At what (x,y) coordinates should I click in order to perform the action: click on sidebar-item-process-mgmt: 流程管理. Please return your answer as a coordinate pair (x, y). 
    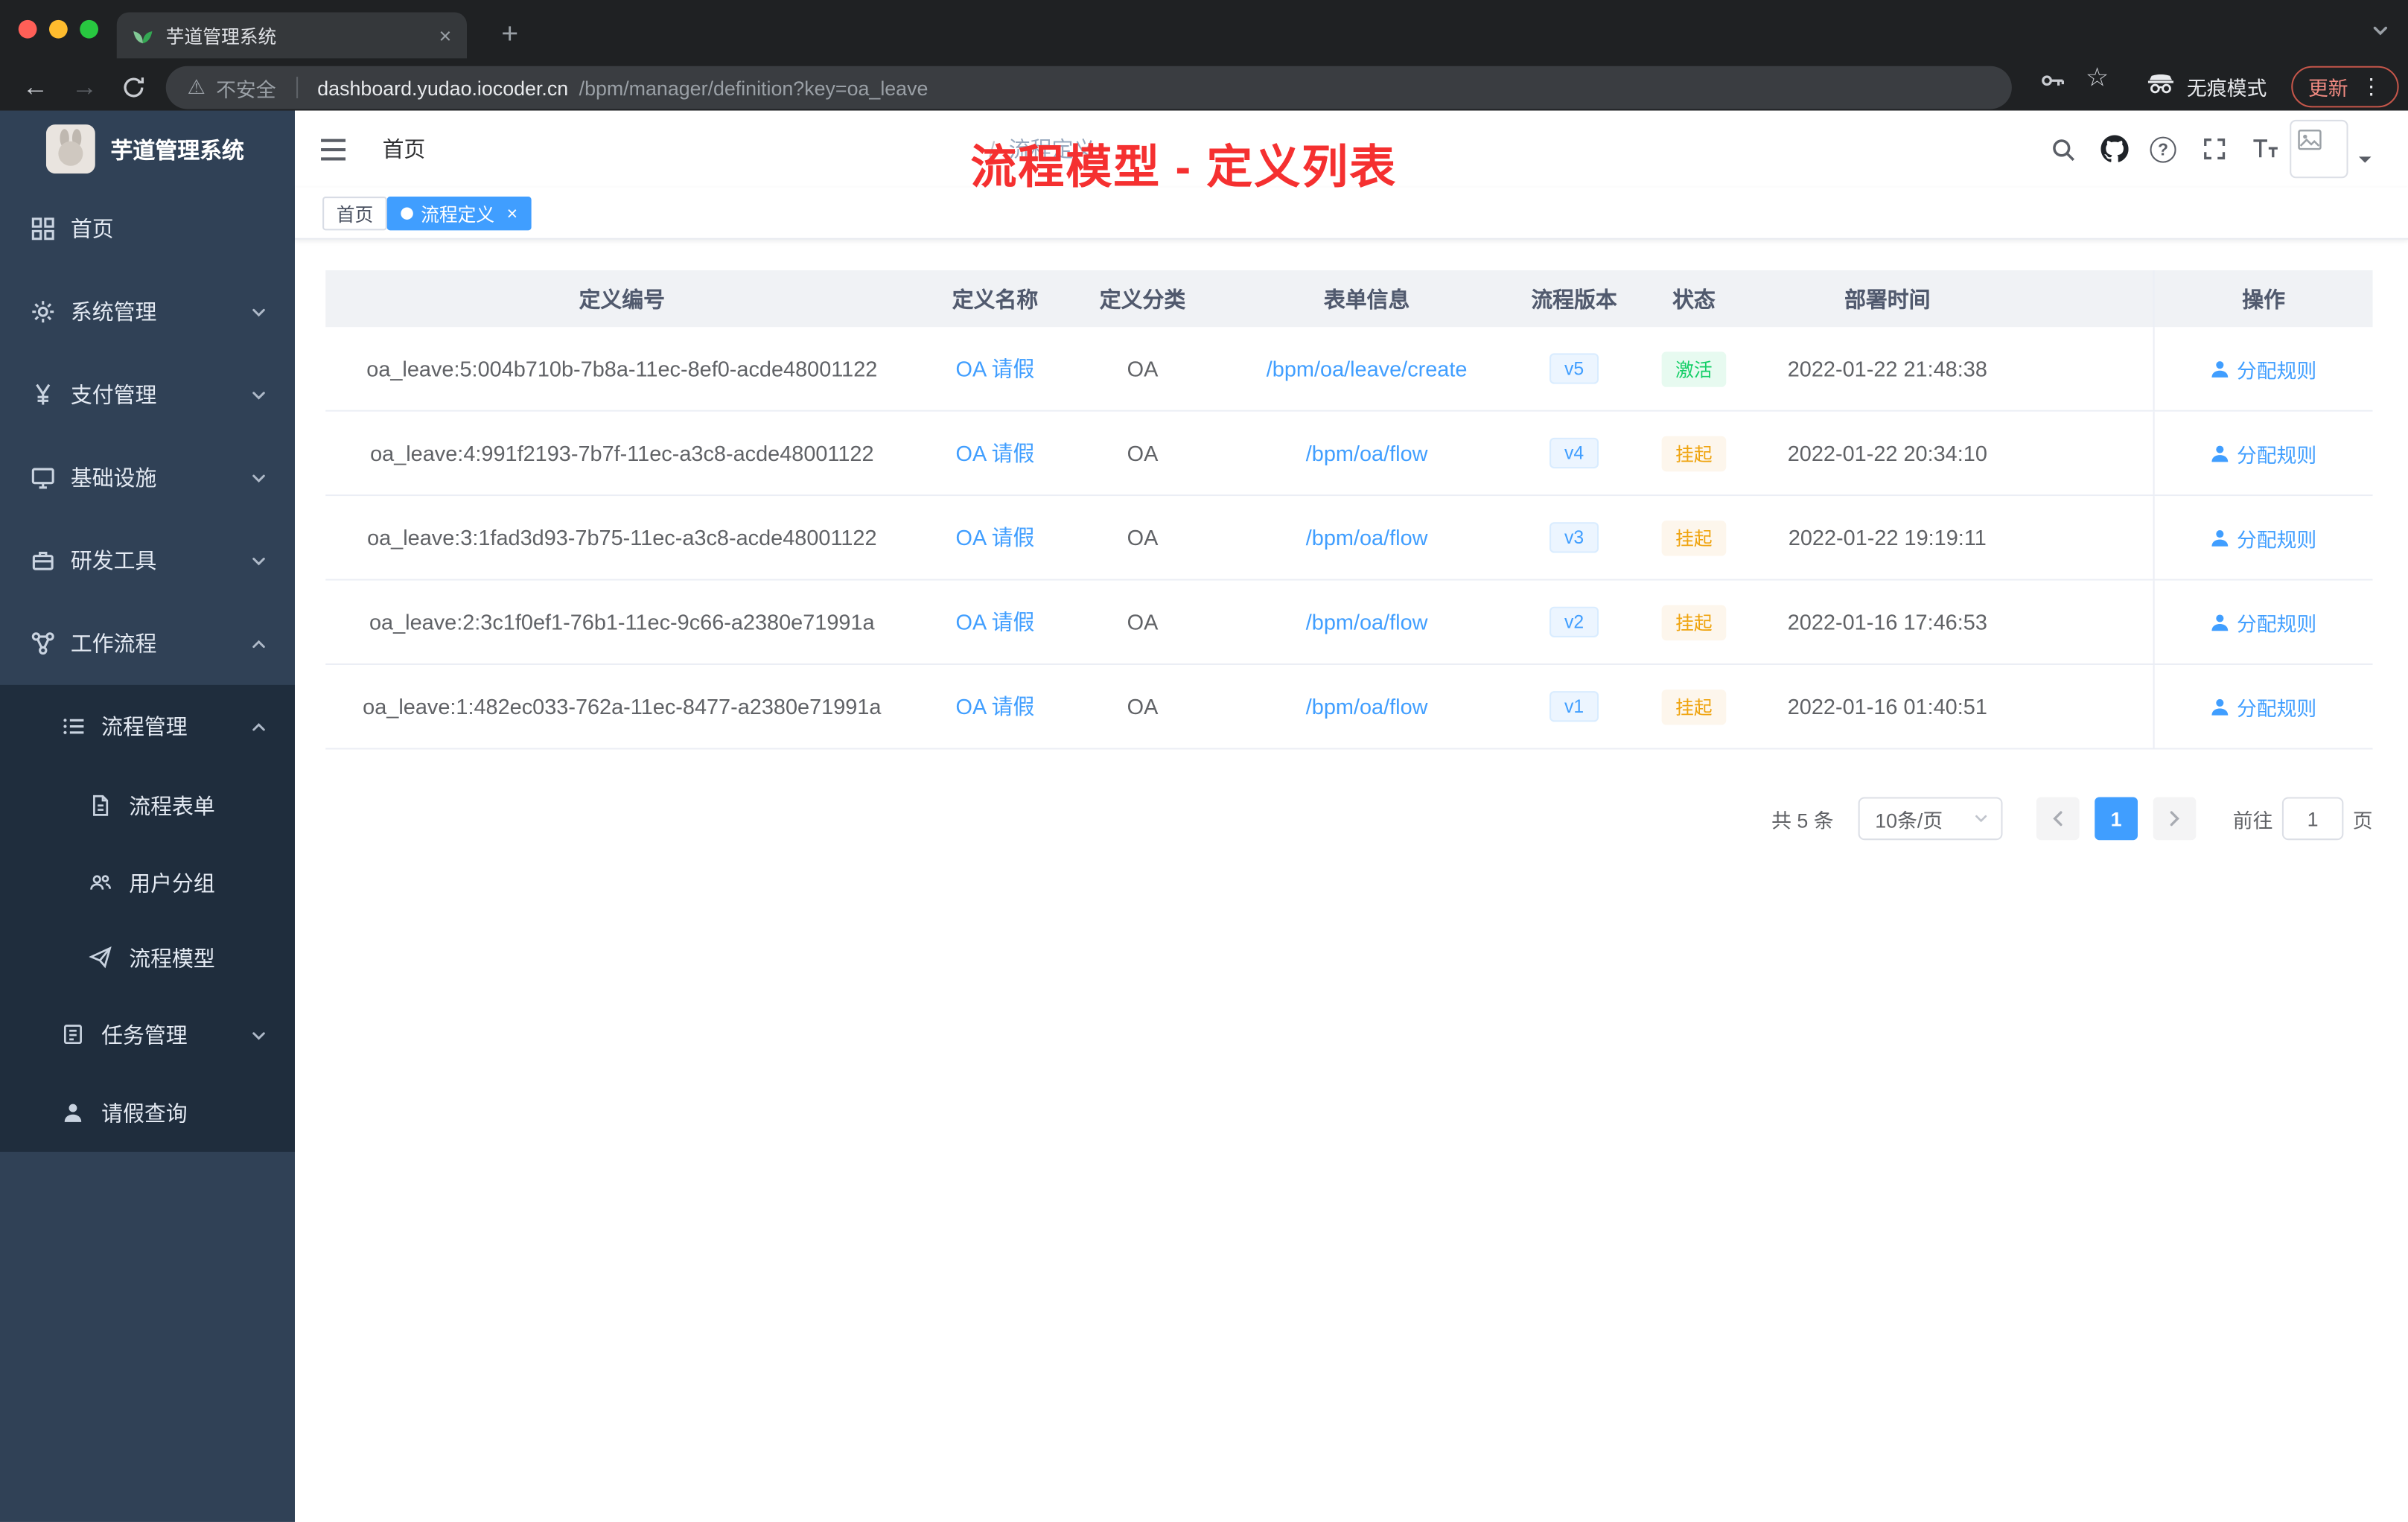
    Looking at the image, I should click on (147, 726).